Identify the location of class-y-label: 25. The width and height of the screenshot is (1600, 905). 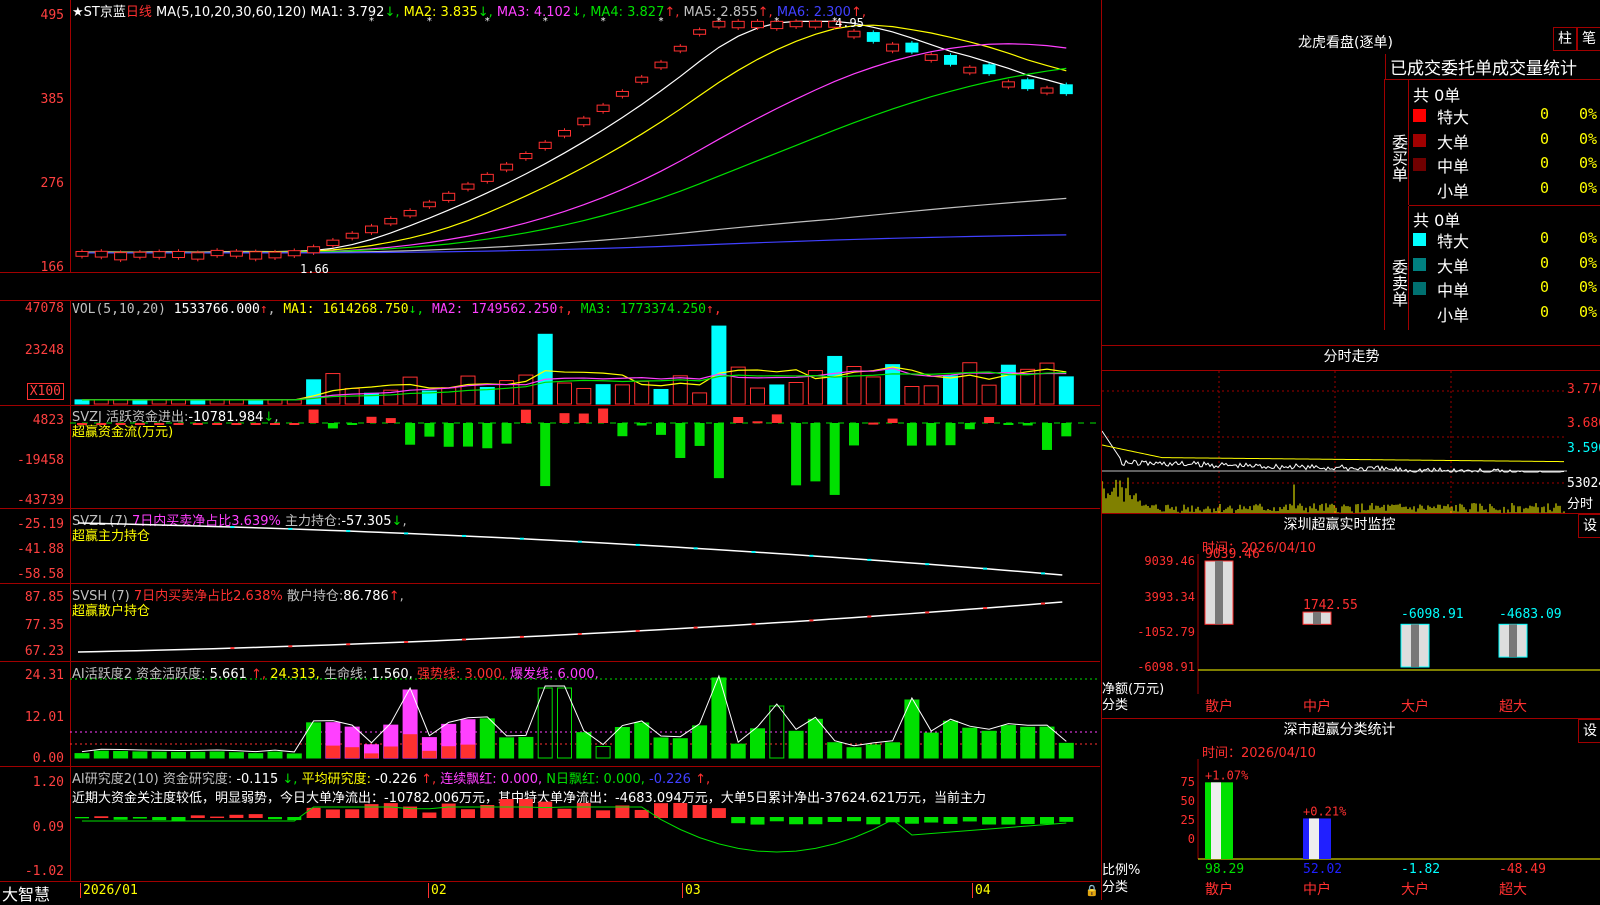
(1188, 820).